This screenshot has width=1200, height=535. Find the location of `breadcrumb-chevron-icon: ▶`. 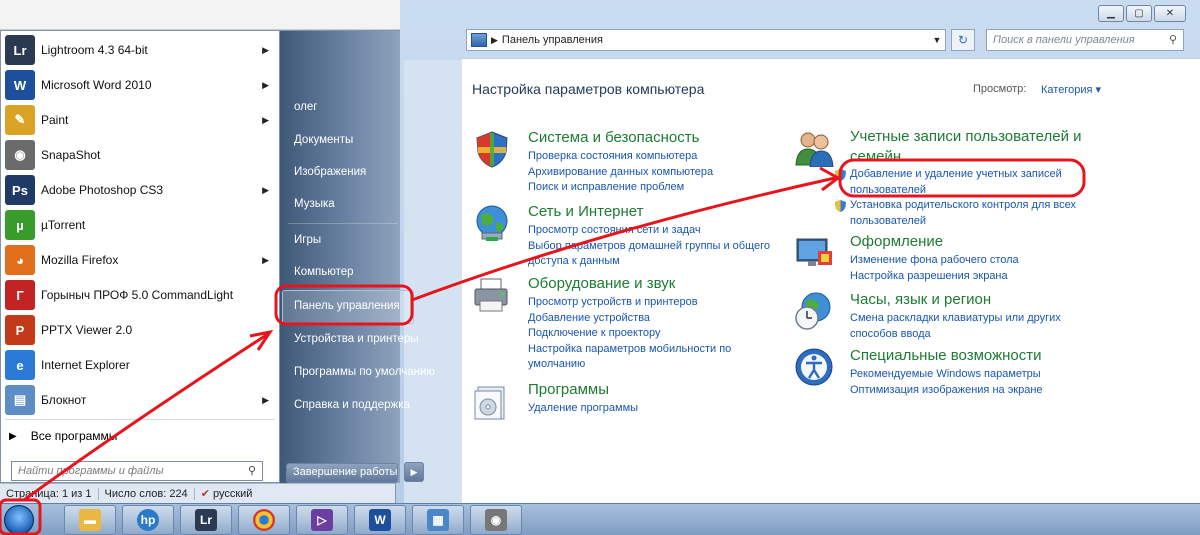

breadcrumb-chevron-icon: ▶ is located at coordinates (494, 40).